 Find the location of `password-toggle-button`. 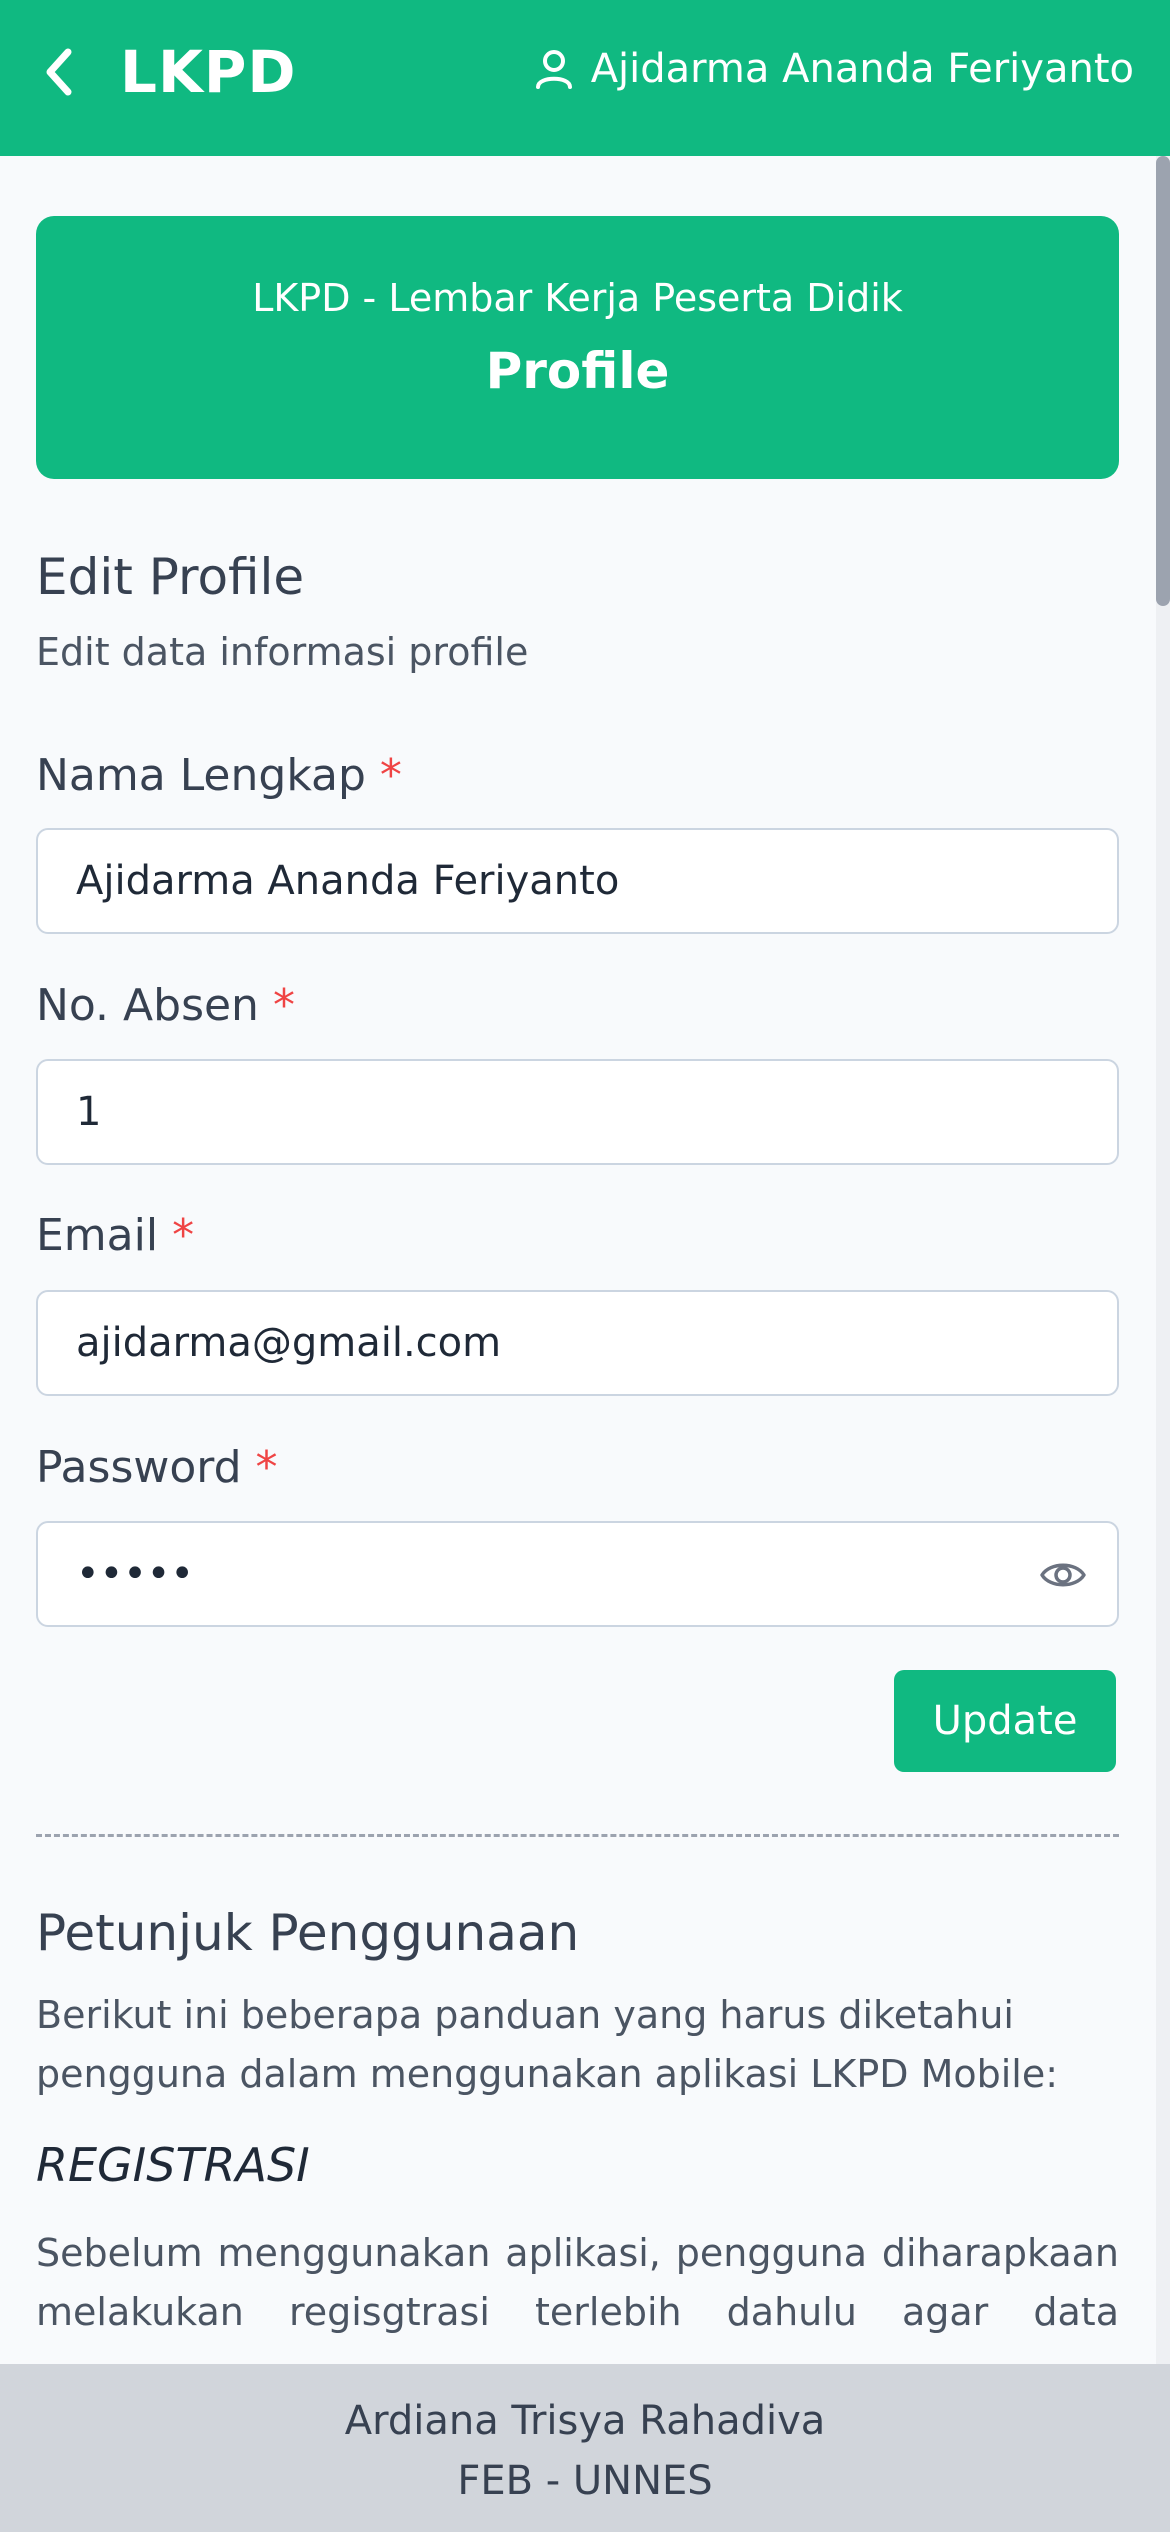

password-toggle-button is located at coordinates (1063, 1575).